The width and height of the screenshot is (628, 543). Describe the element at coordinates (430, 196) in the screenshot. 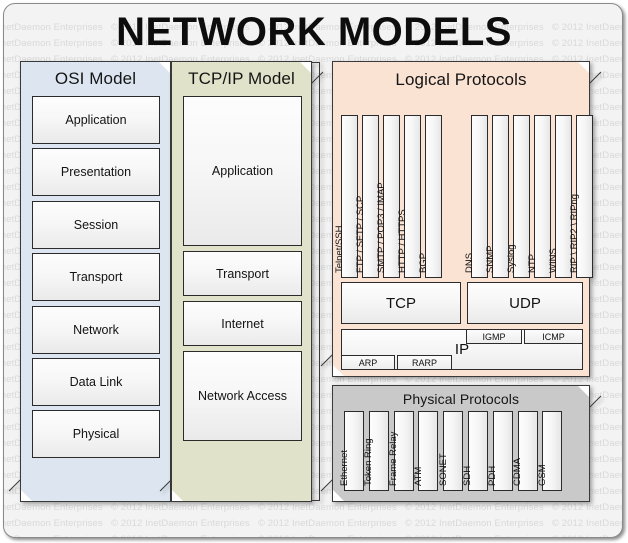

I see `tcp-protocol-column-4: BGP` at that location.